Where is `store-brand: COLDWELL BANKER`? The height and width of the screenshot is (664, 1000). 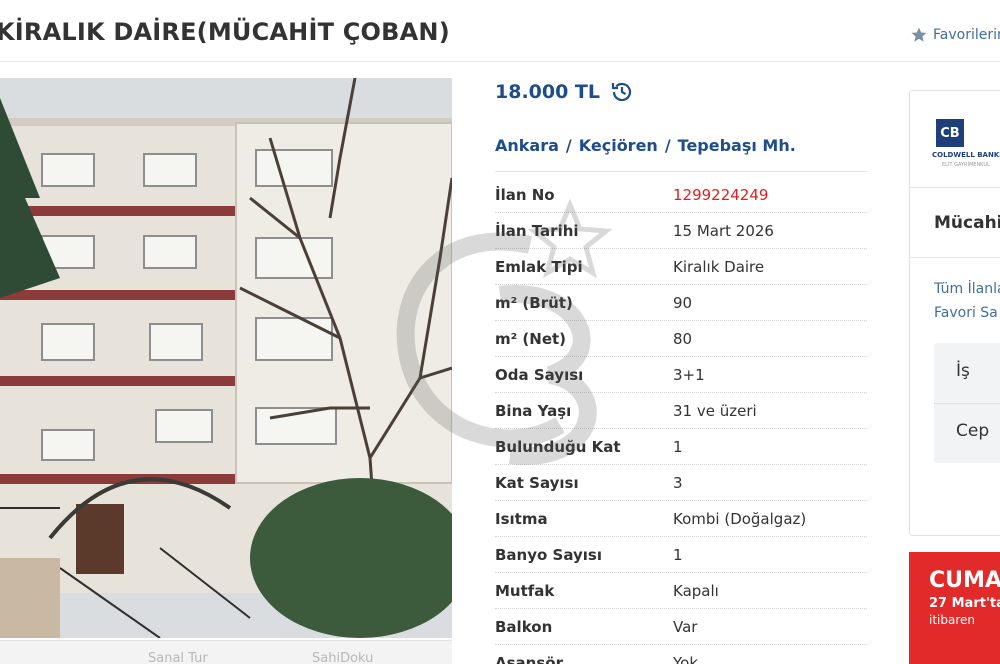
store-brand: COLDWELL BANKER is located at coordinates (966, 155).